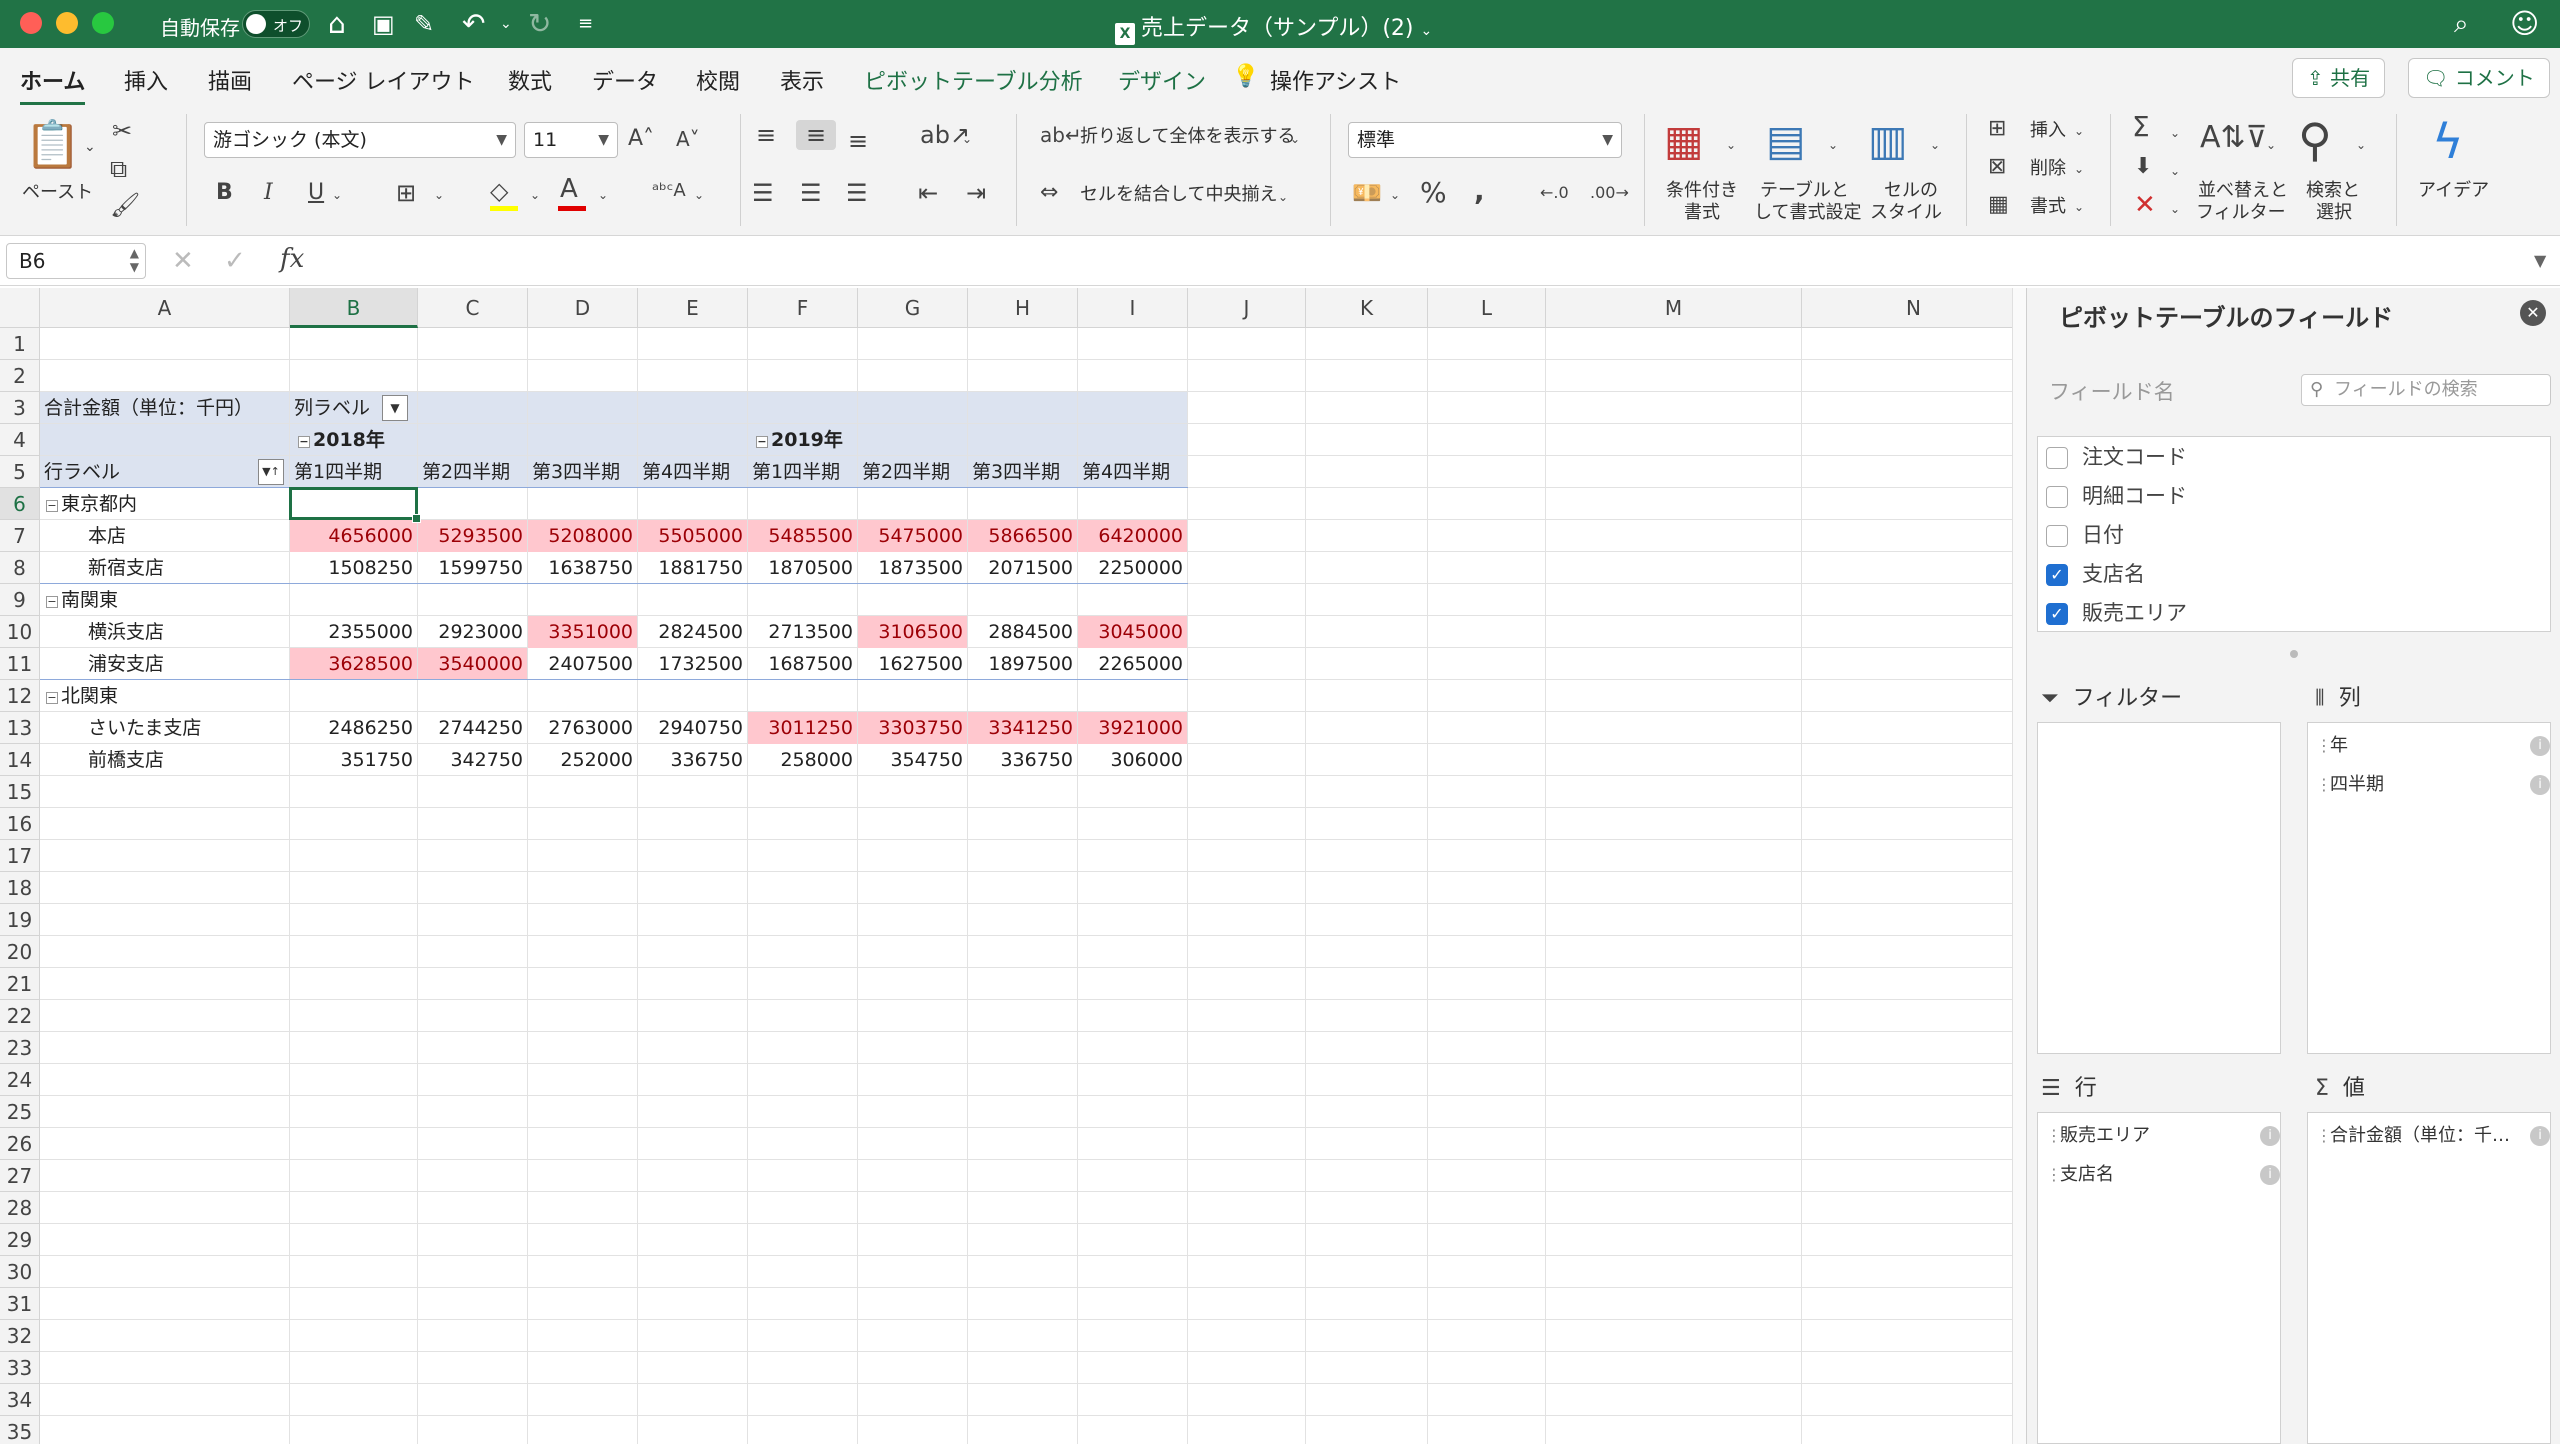  I want to click on confirm-entry-icon: ✓, so click(235, 261).